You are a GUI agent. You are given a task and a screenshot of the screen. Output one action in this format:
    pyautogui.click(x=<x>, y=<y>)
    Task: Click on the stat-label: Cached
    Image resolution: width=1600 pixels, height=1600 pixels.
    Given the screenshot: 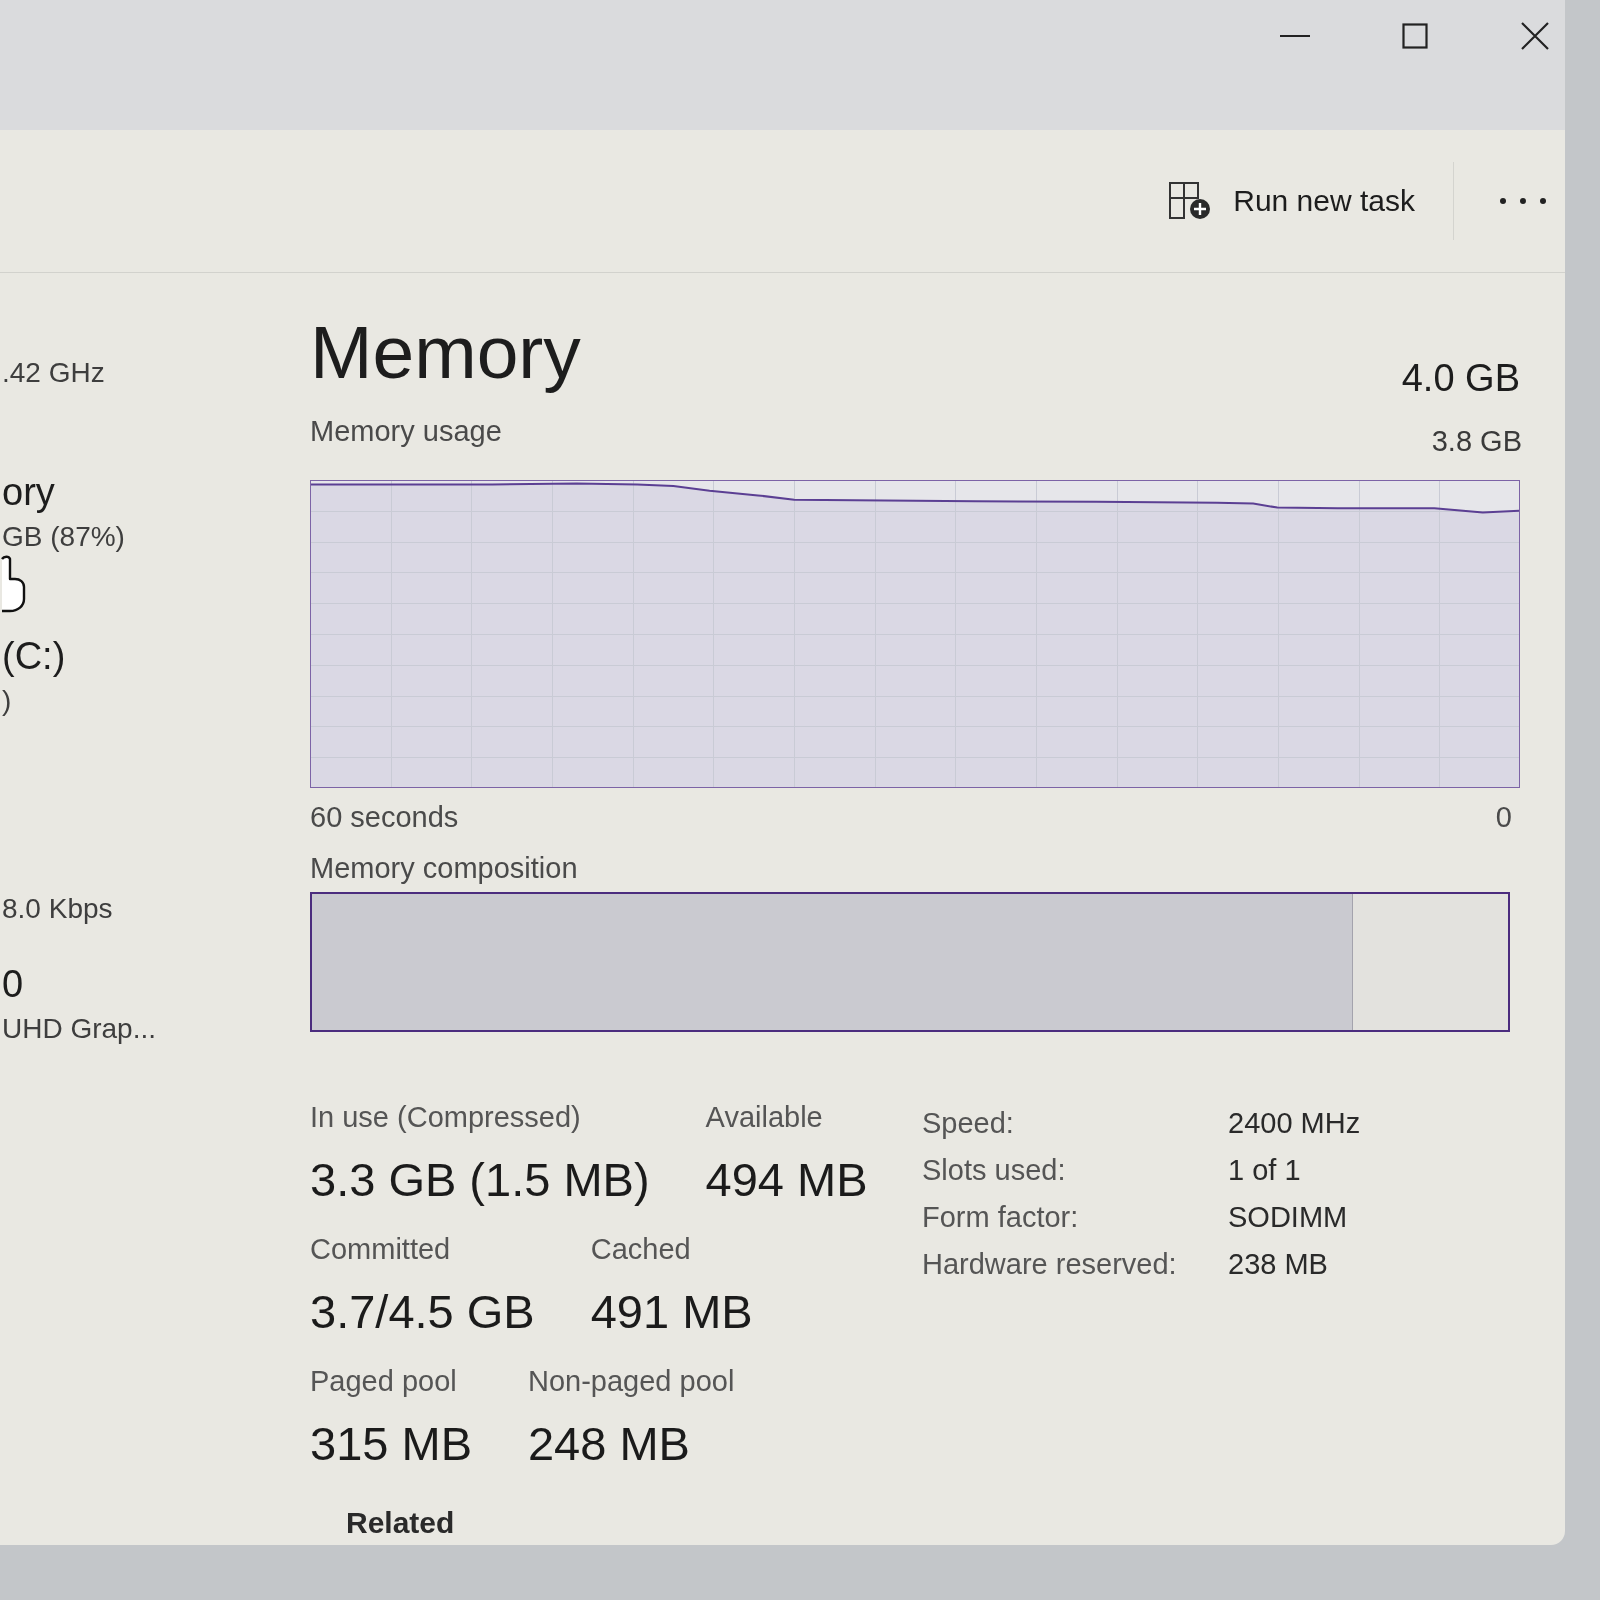 What is the action you would take?
    pyautogui.click(x=640, y=1249)
    